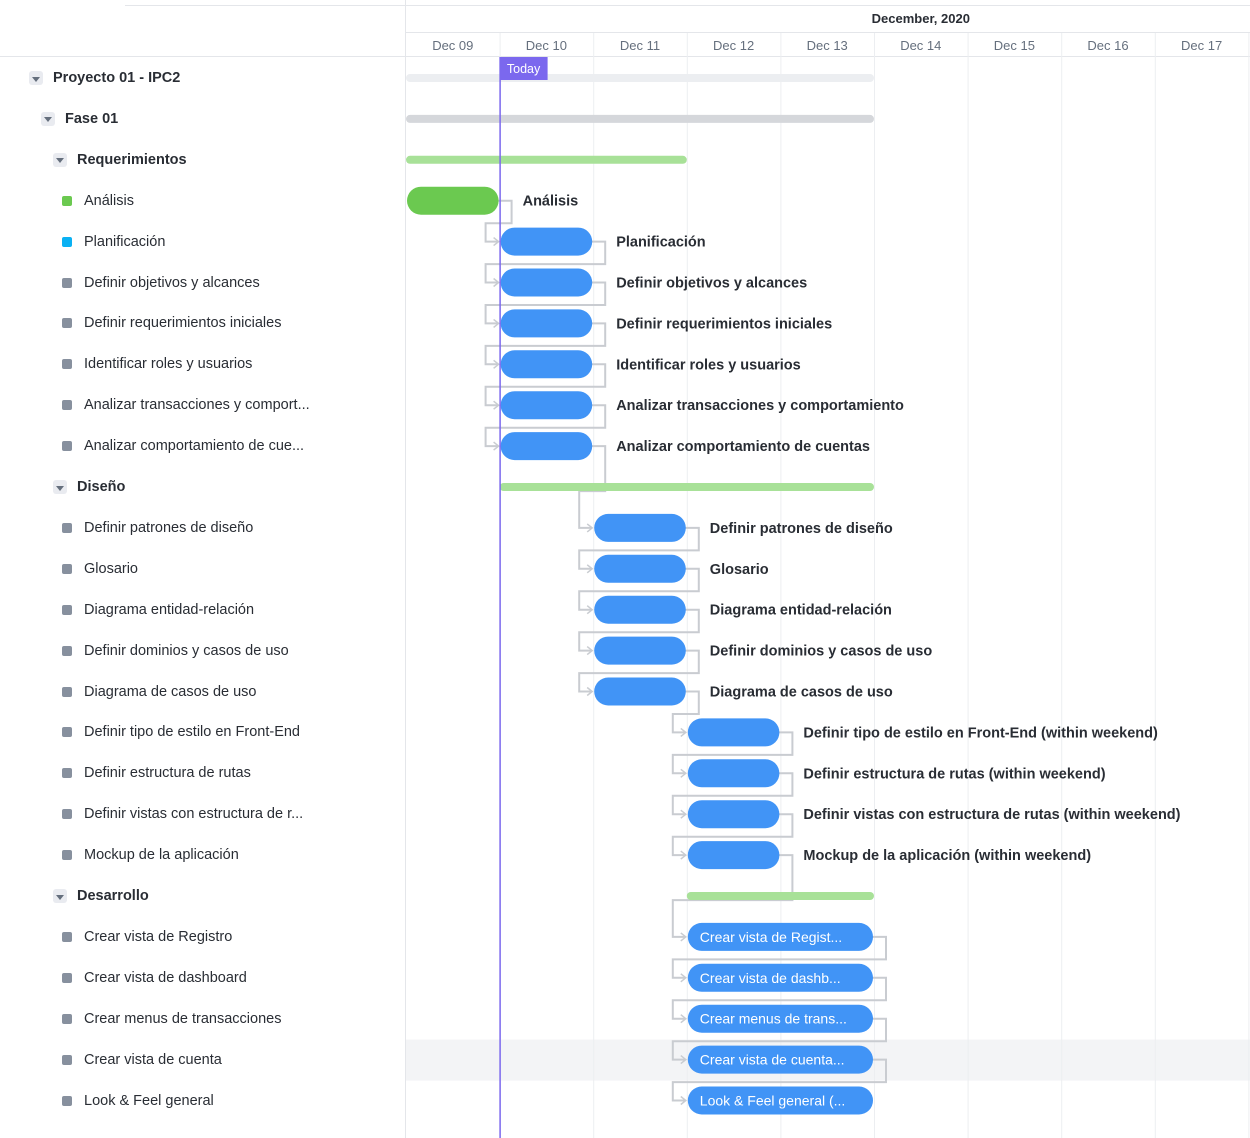  What do you see at coordinates (223, 119) in the screenshot?
I see `group-row: Fase 01` at bounding box center [223, 119].